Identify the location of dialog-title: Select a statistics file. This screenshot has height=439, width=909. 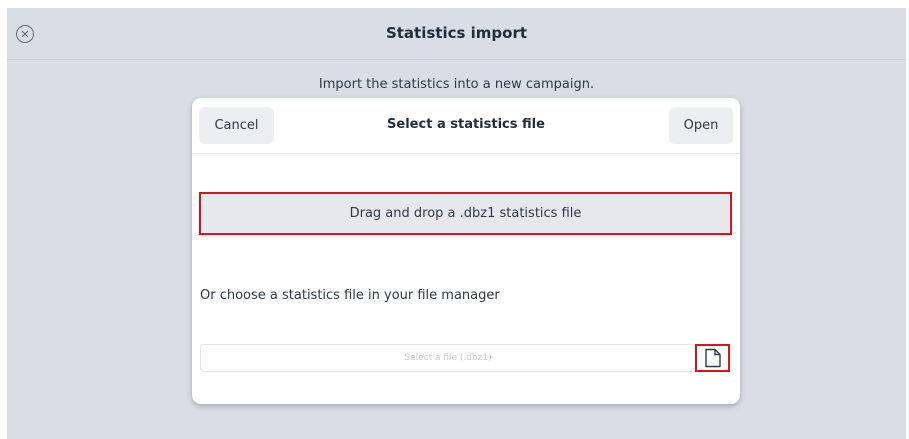
(466, 124).